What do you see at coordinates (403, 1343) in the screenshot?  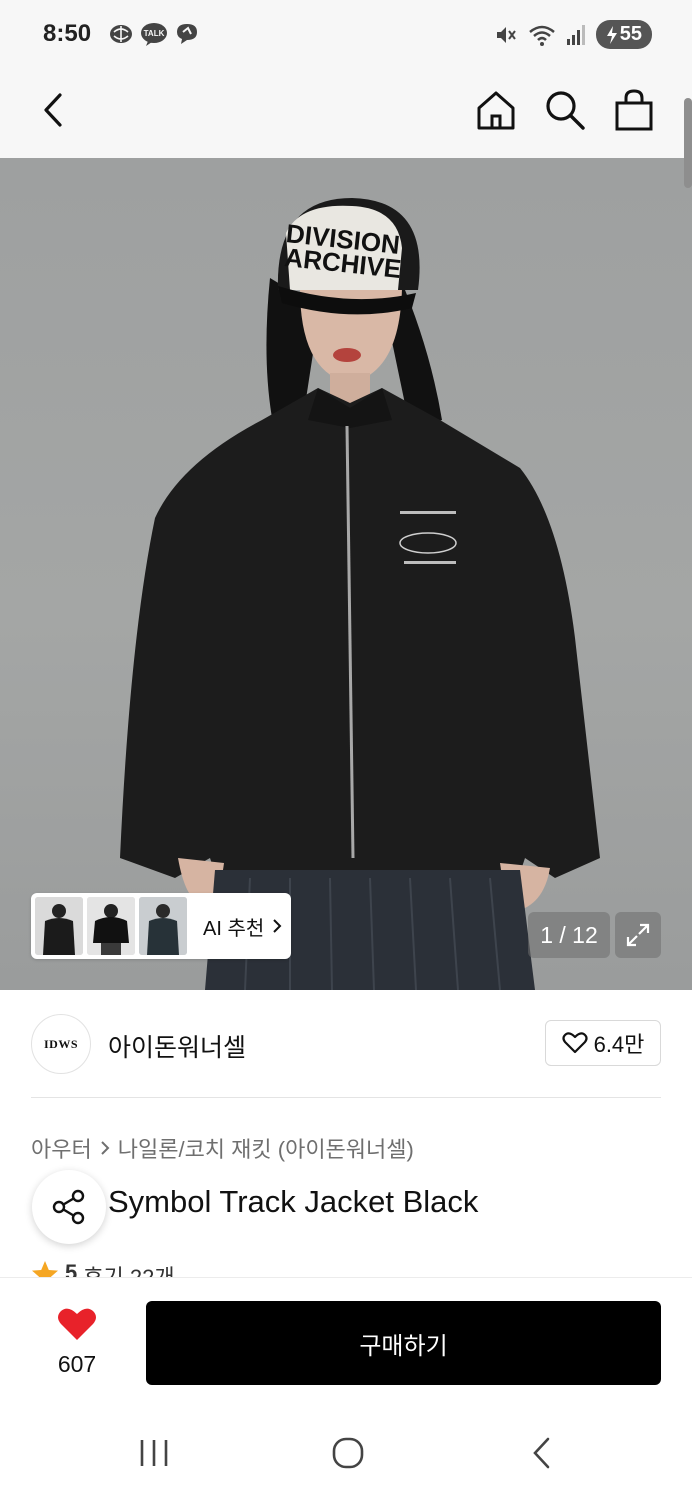 I see `buy-button: 구매하기` at bounding box center [403, 1343].